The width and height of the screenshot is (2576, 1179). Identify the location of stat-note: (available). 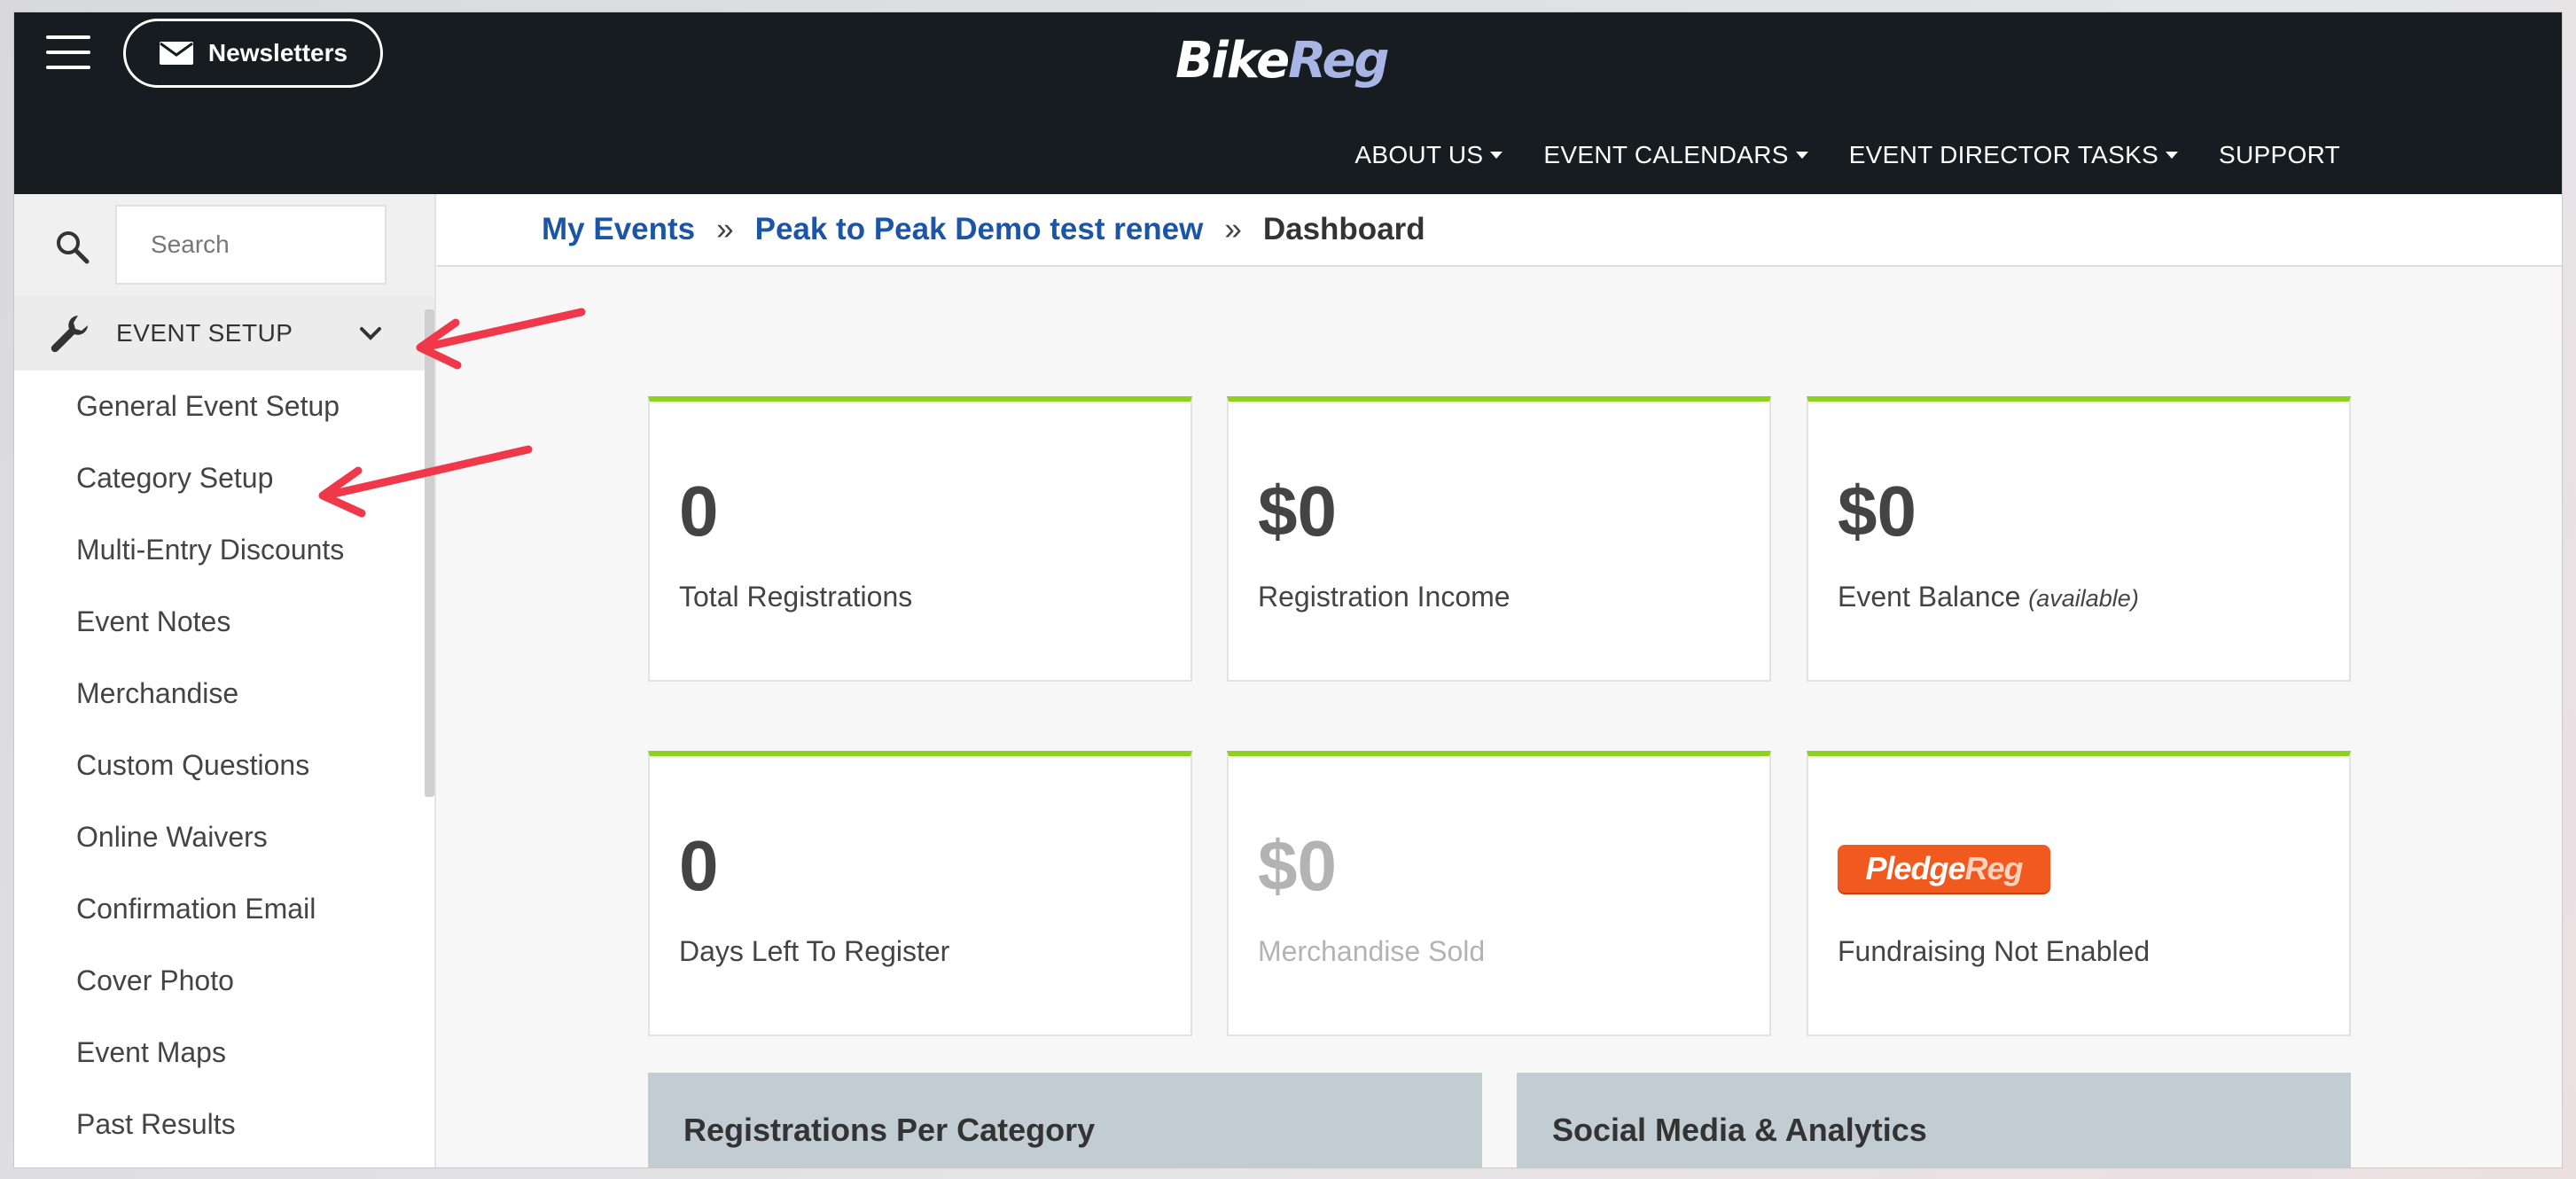
(2083, 598).